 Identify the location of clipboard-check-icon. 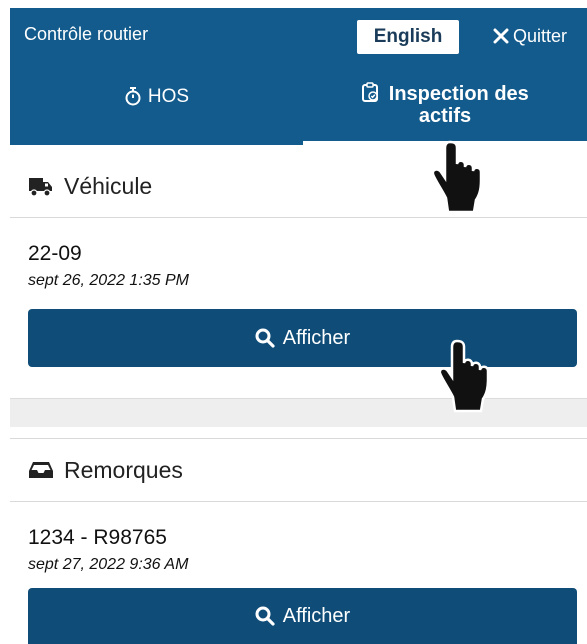
(370, 92).